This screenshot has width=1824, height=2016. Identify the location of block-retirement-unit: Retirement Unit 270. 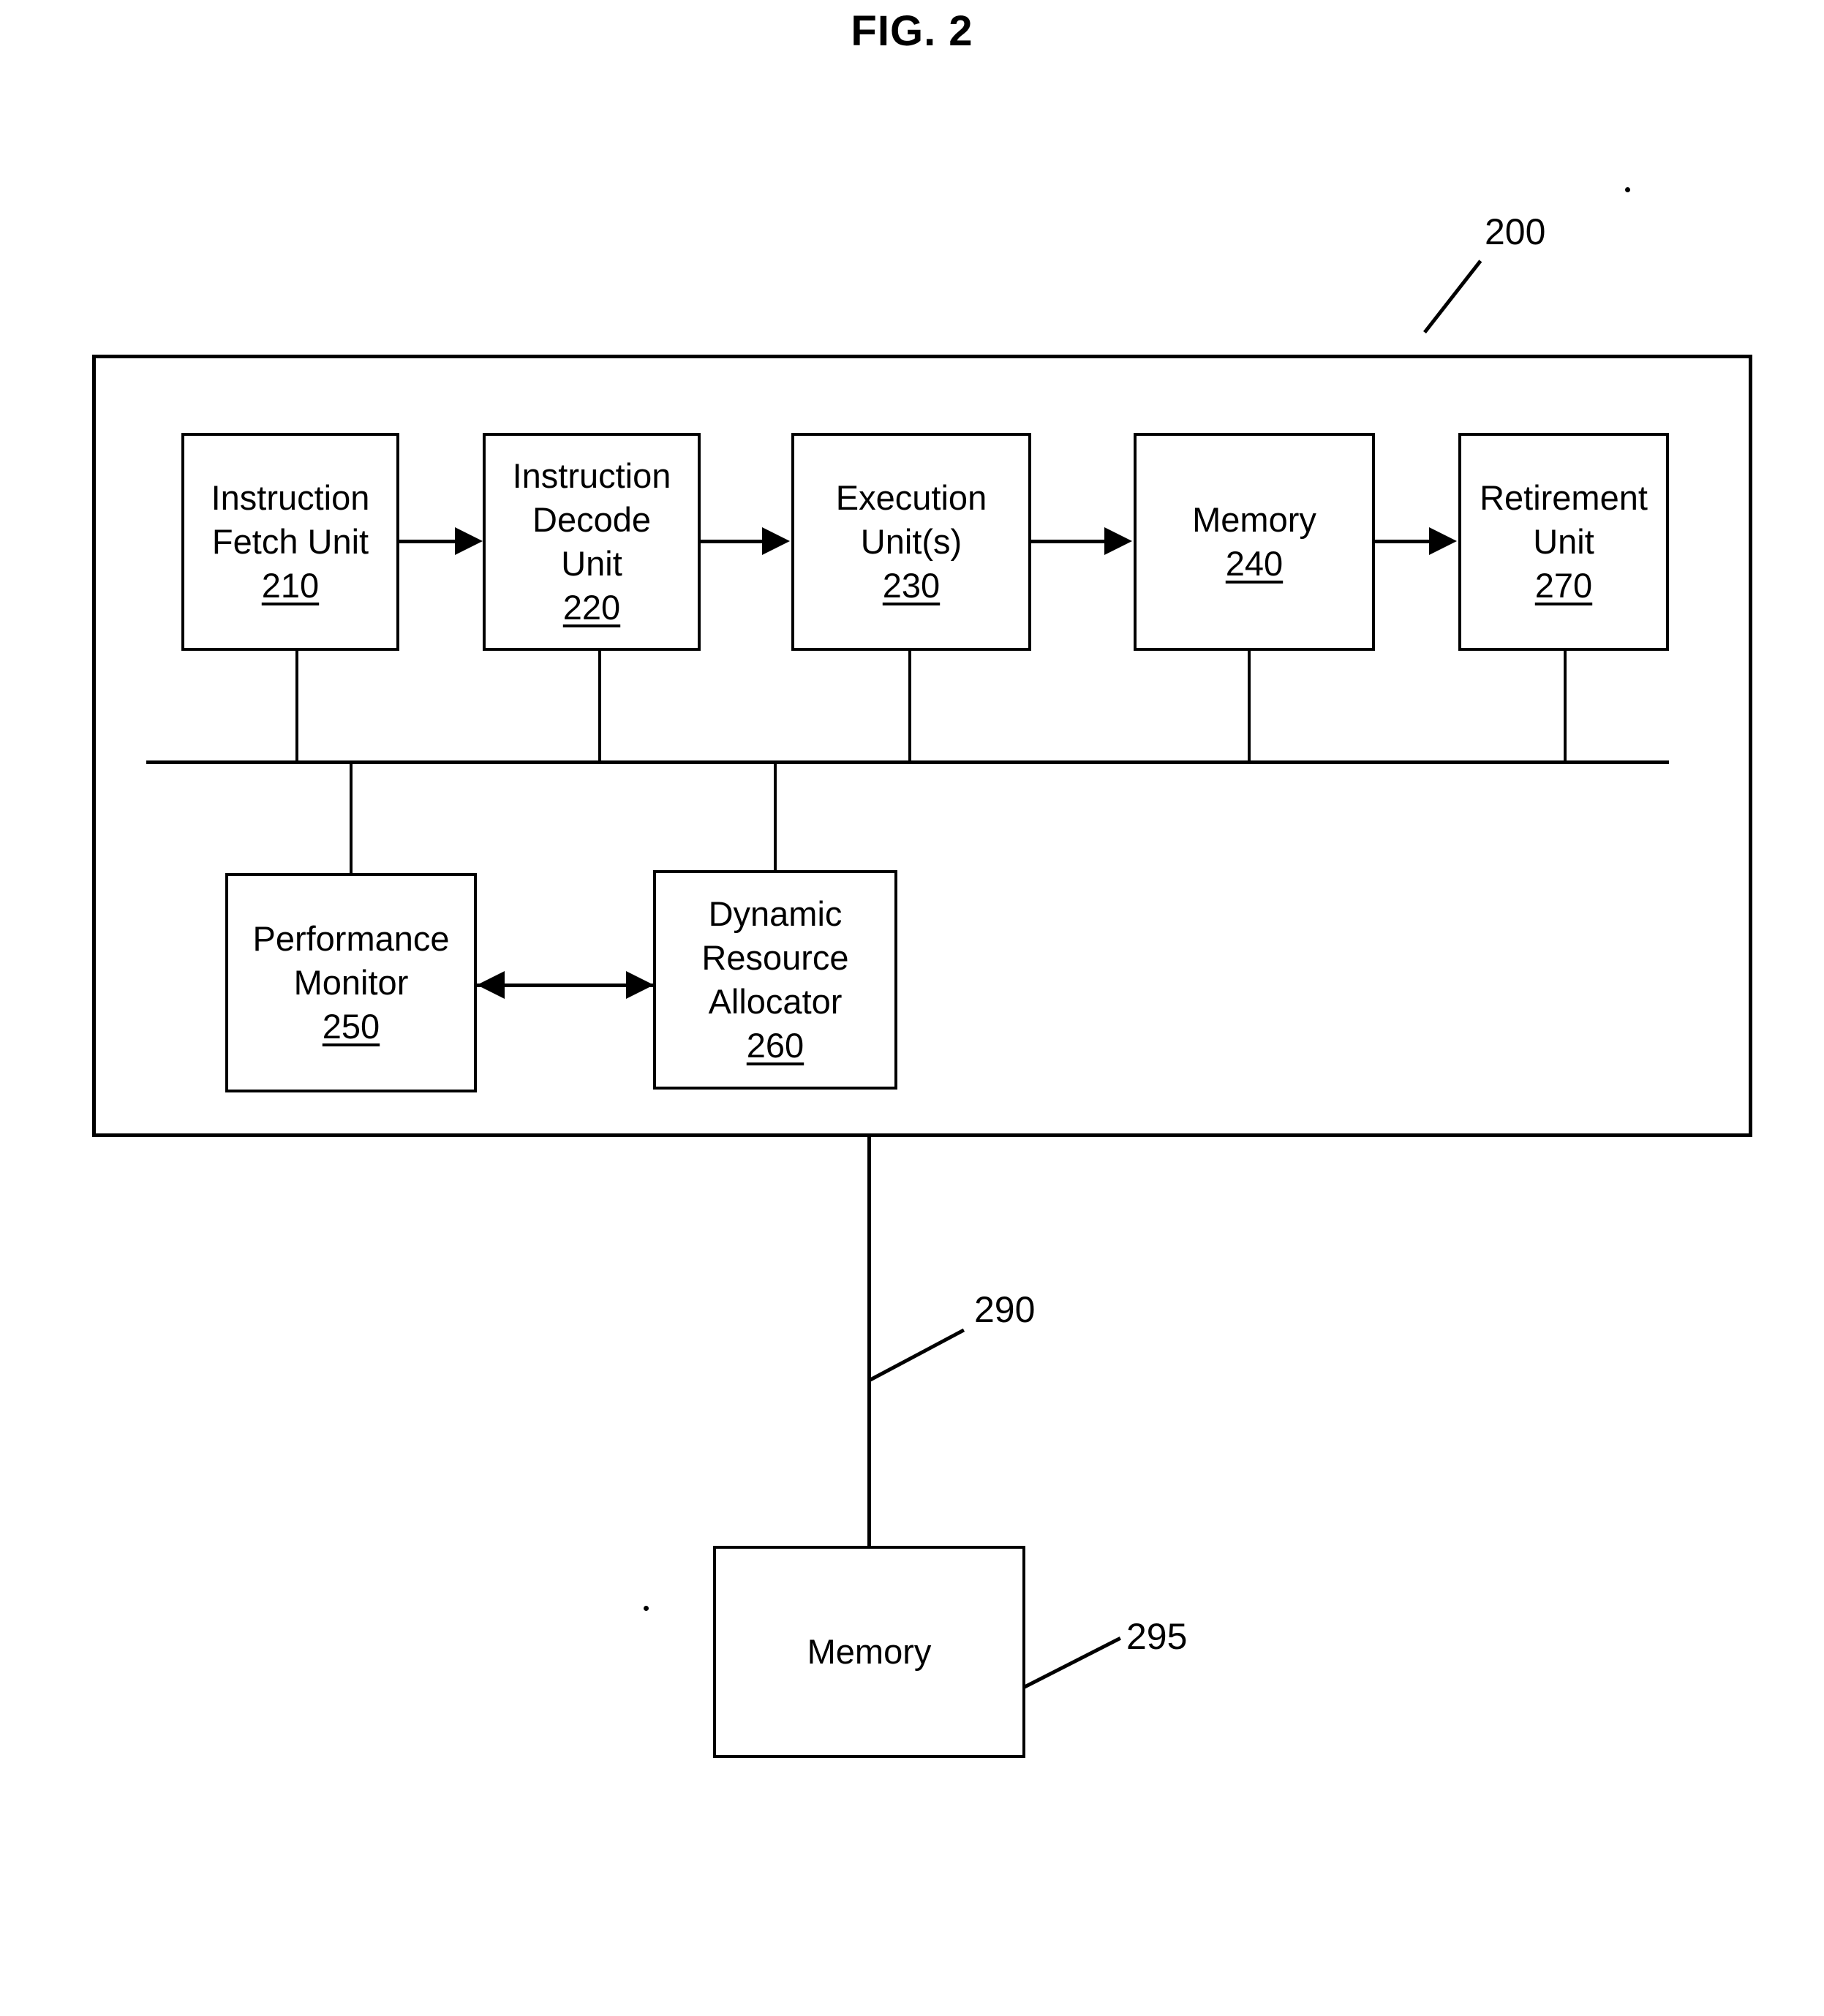
(1563, 542).